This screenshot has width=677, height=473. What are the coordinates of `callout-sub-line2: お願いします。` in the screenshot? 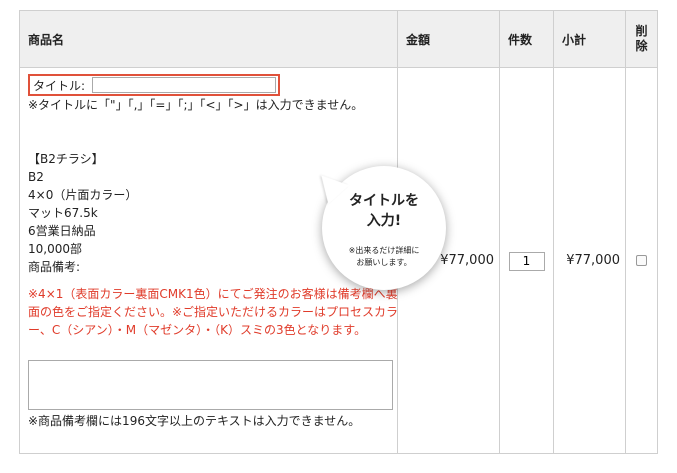 It's located at (384, 262).